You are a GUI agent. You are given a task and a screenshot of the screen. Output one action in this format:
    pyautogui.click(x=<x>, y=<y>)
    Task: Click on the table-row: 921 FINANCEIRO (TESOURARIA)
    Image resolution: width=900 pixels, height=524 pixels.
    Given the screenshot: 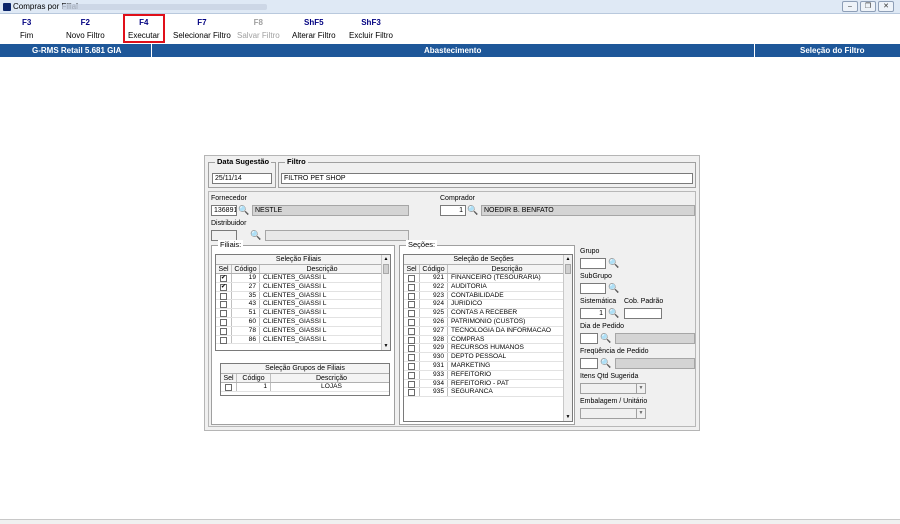 What is the action you would take?
    pyautogui.click(x=483, y=278)
    